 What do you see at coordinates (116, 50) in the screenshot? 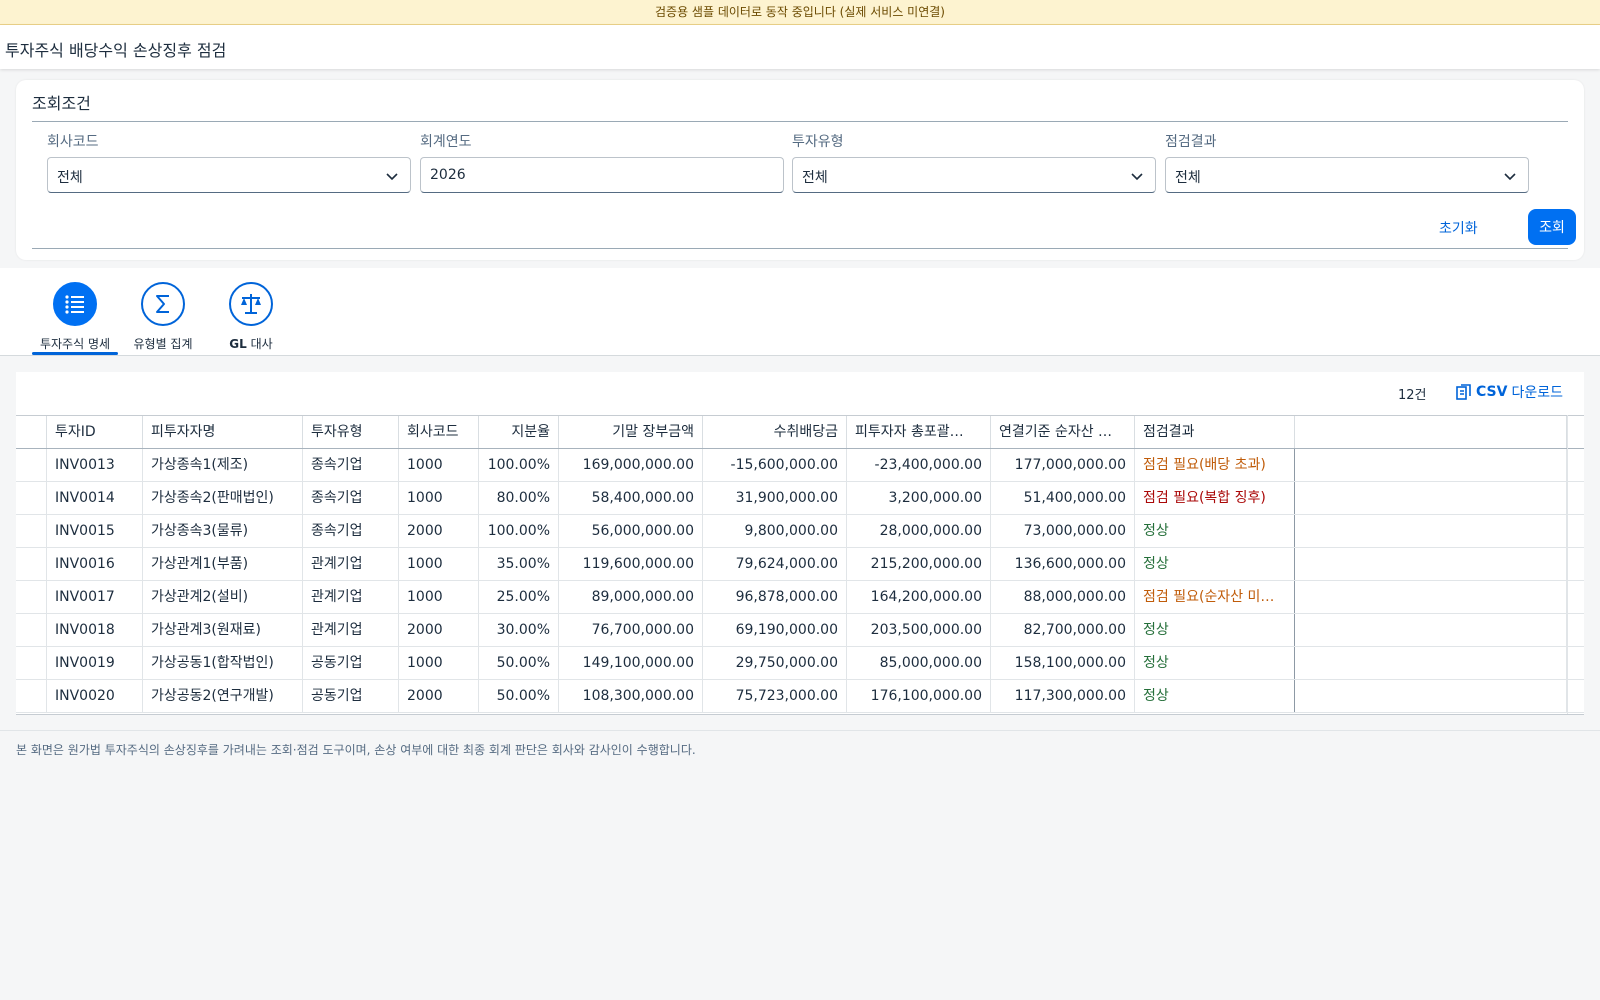
I see `page-title: 투자주식 배당수익 손상징후 점검` at bounding box center [116, 50].